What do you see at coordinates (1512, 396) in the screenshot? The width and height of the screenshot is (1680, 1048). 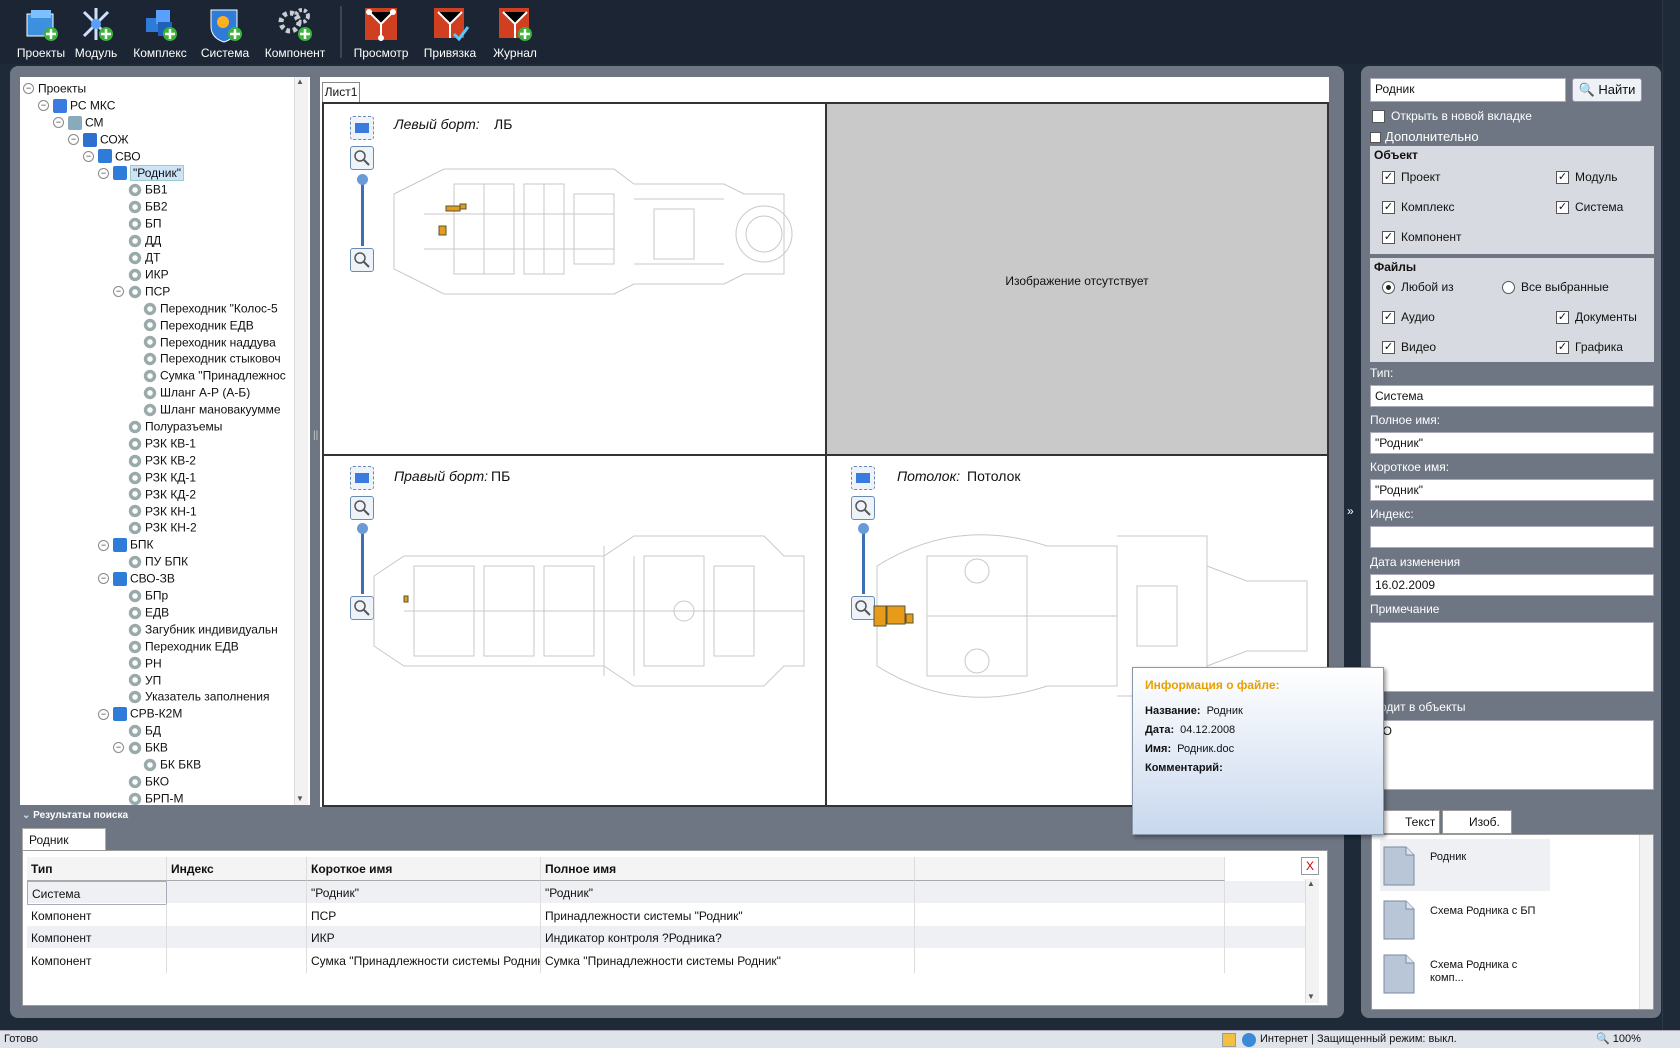 I see `type-field: Система` at bounding box center [1512, 396].